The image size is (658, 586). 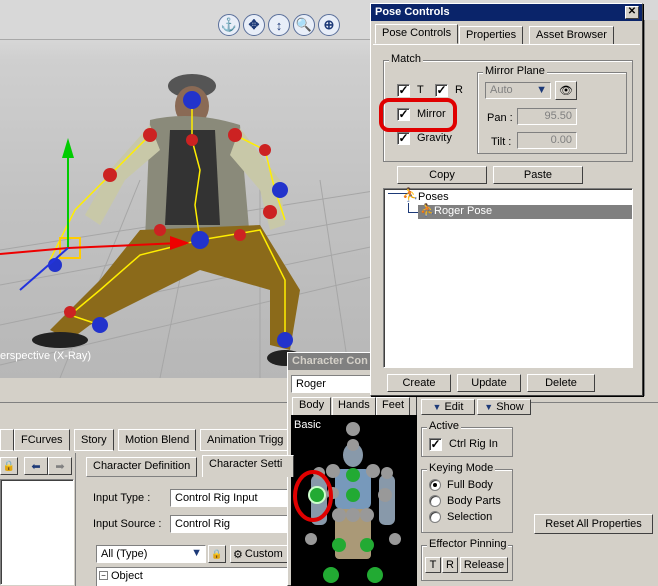 I want to click on pan-field: 95.50, so click(x=547, y=116).